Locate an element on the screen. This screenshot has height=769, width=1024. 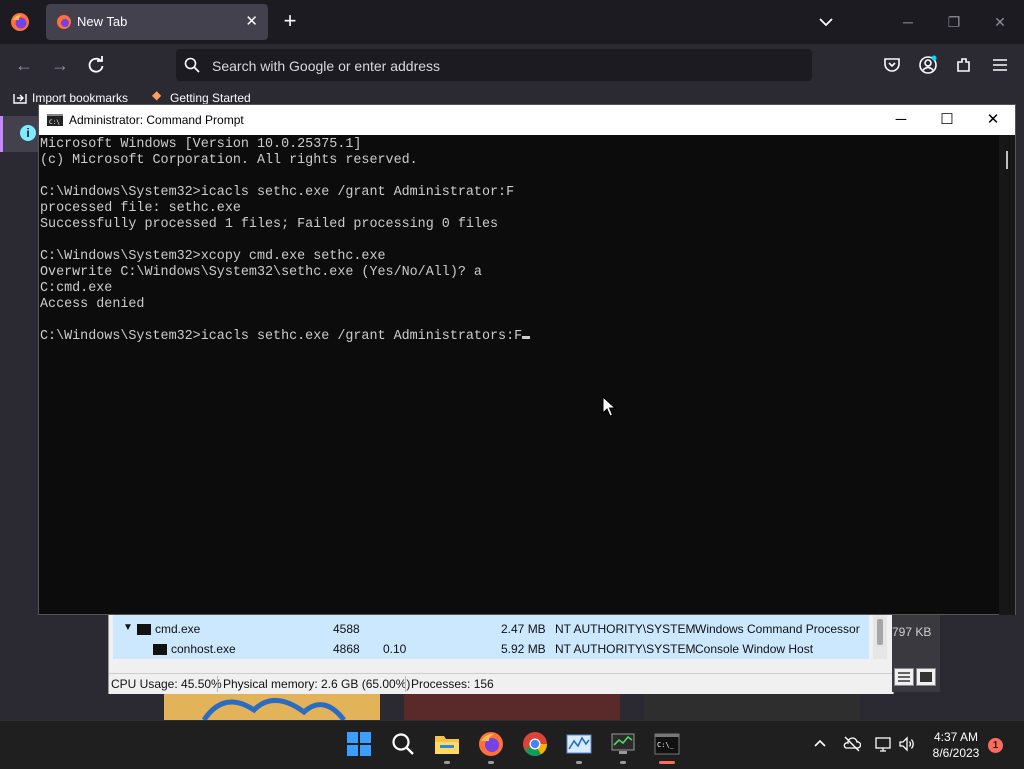
onedrive-offline-icon is located at coordinates (852, 744).